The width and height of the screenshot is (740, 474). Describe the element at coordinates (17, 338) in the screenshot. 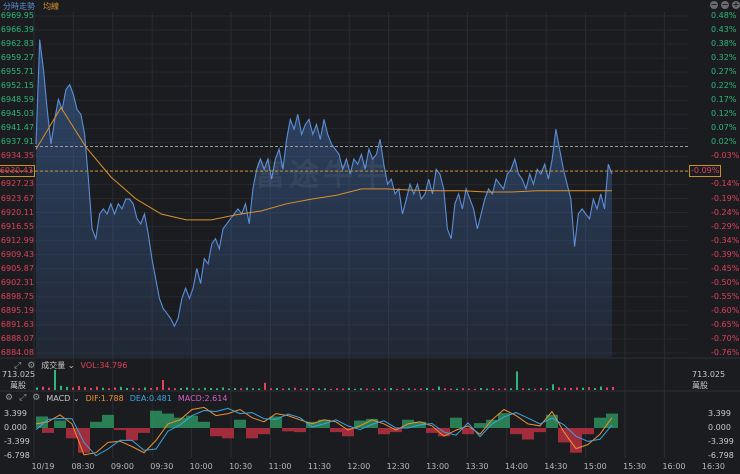

I see `price-tick-label: 6888.07` at that location.